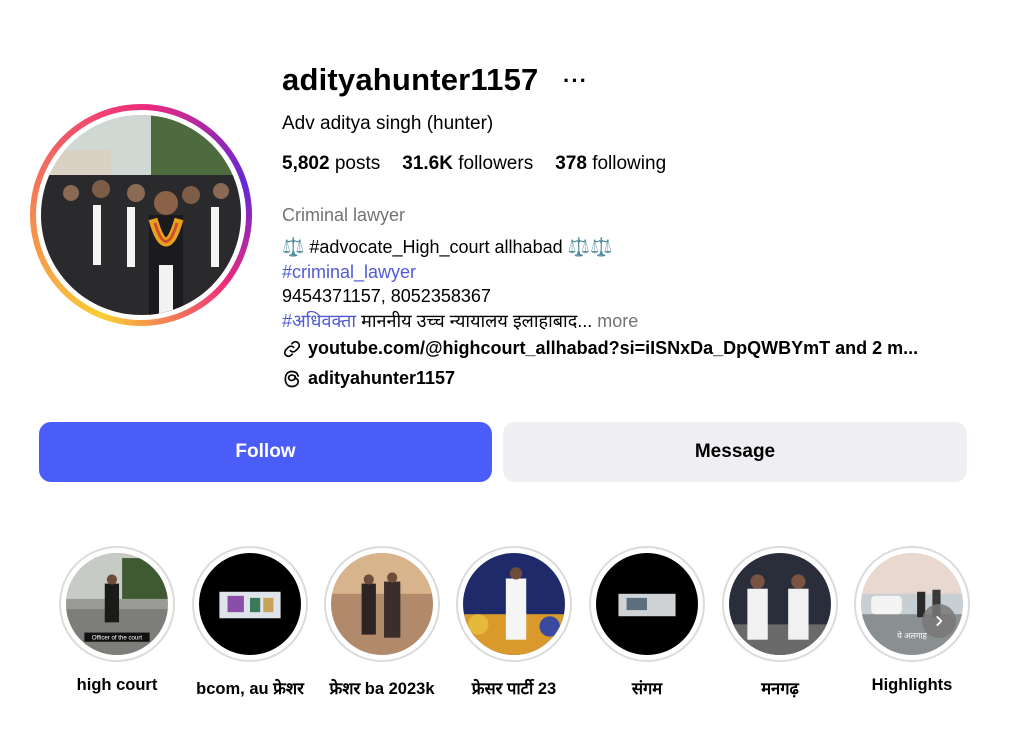 Image resolution: width=1024 pixels, height=732 pixels. I want to click on followers-count: 31.6K, so click(427, 163).